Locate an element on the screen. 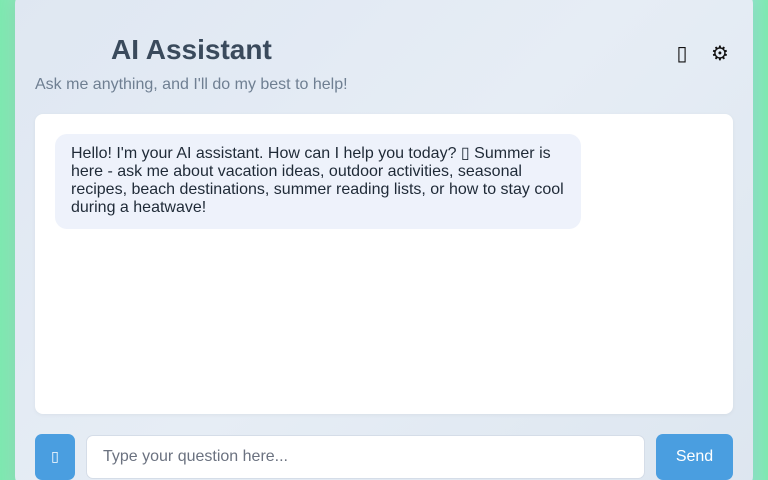  input-row: ▯ Send is located at coordinates (384, 457).